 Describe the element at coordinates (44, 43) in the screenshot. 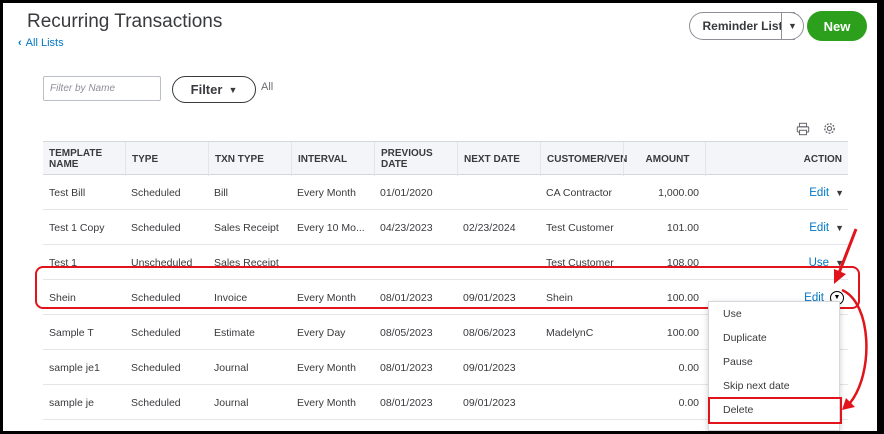

I see `all-lists-label: All Lists` at that location.